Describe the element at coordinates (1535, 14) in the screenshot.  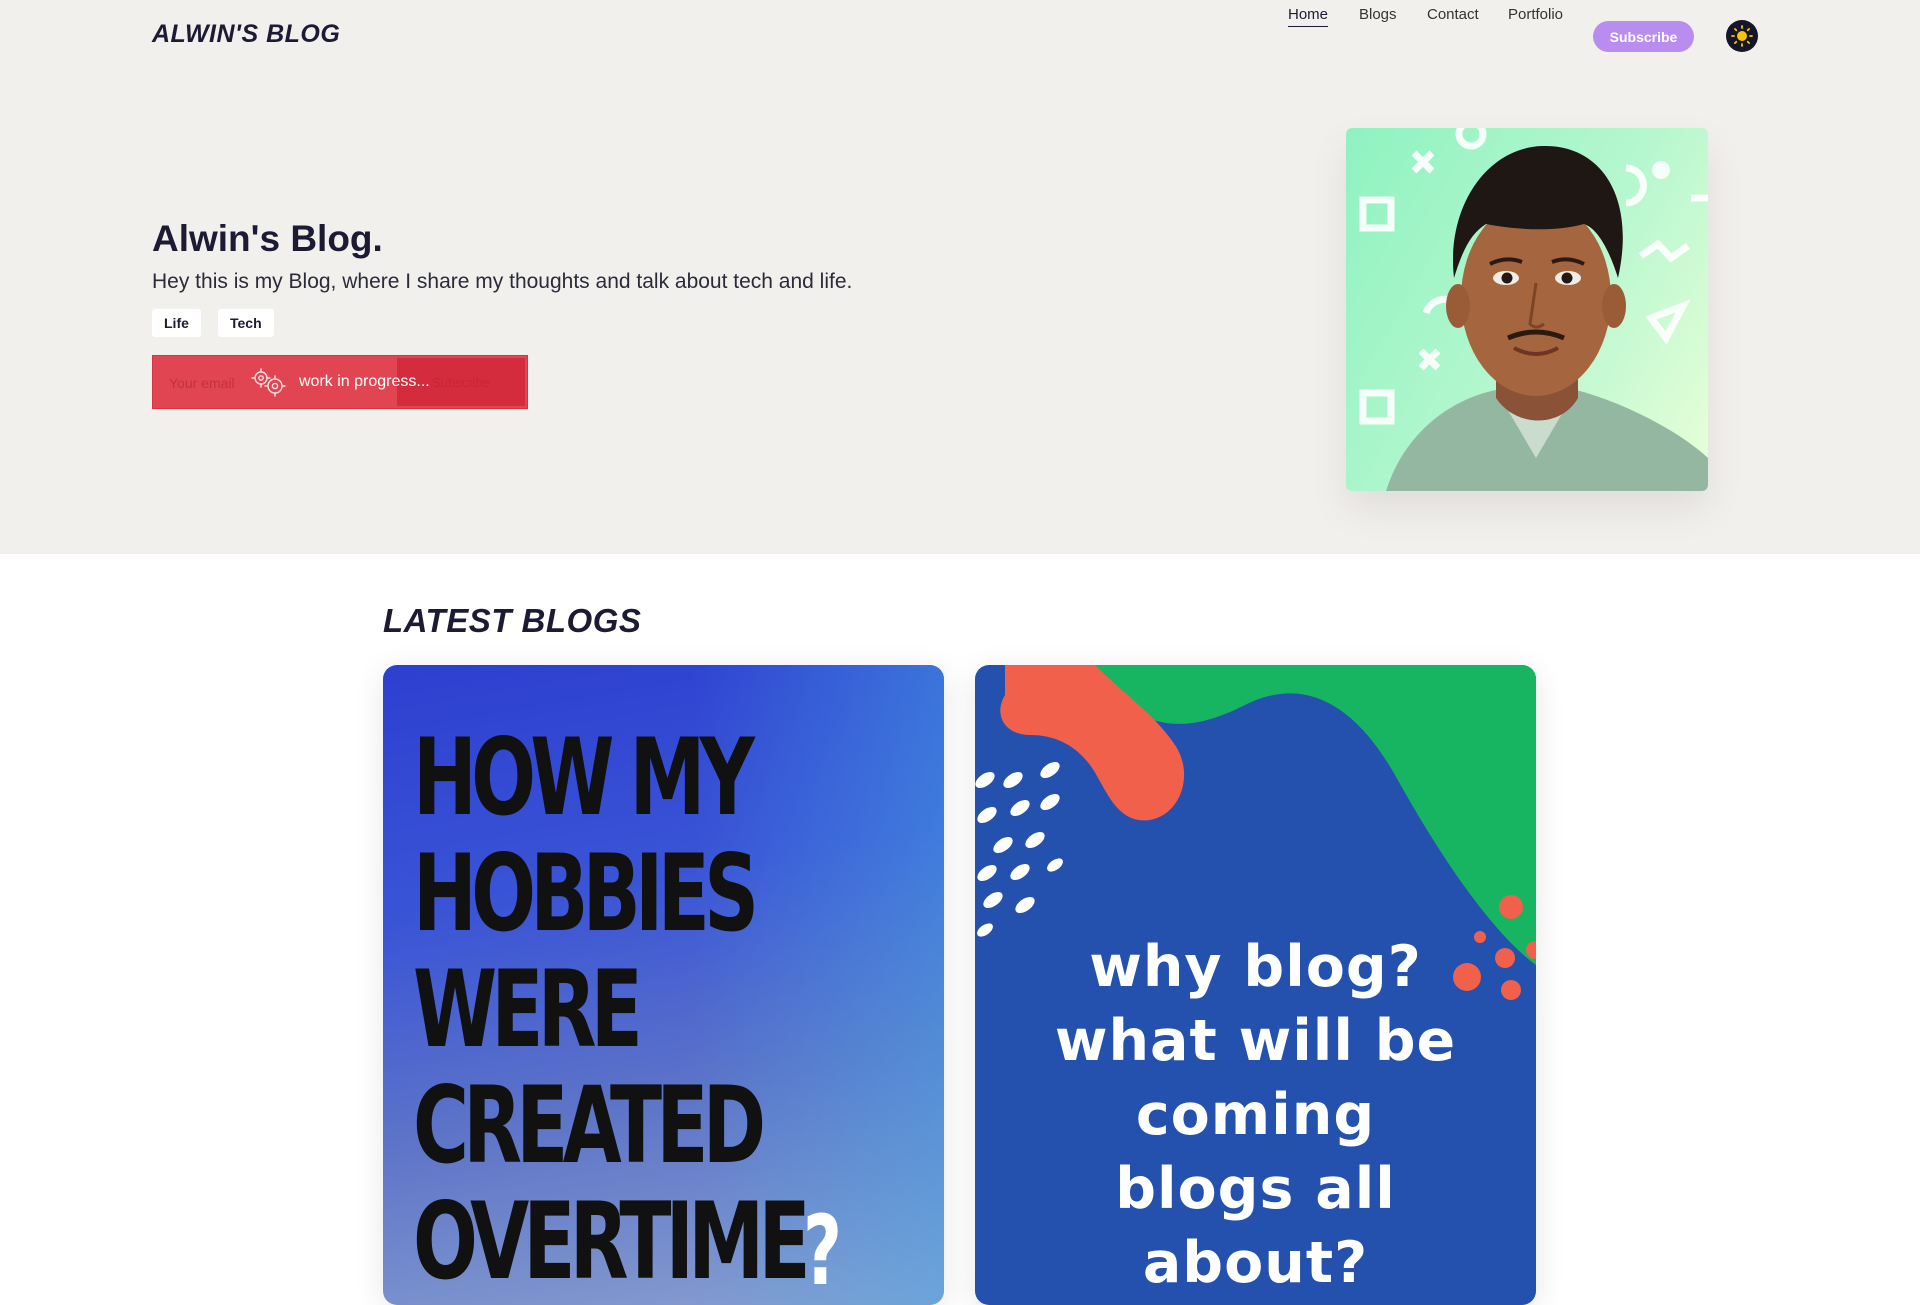
I see `nav-portfolio-link: Portfolio` at that location.